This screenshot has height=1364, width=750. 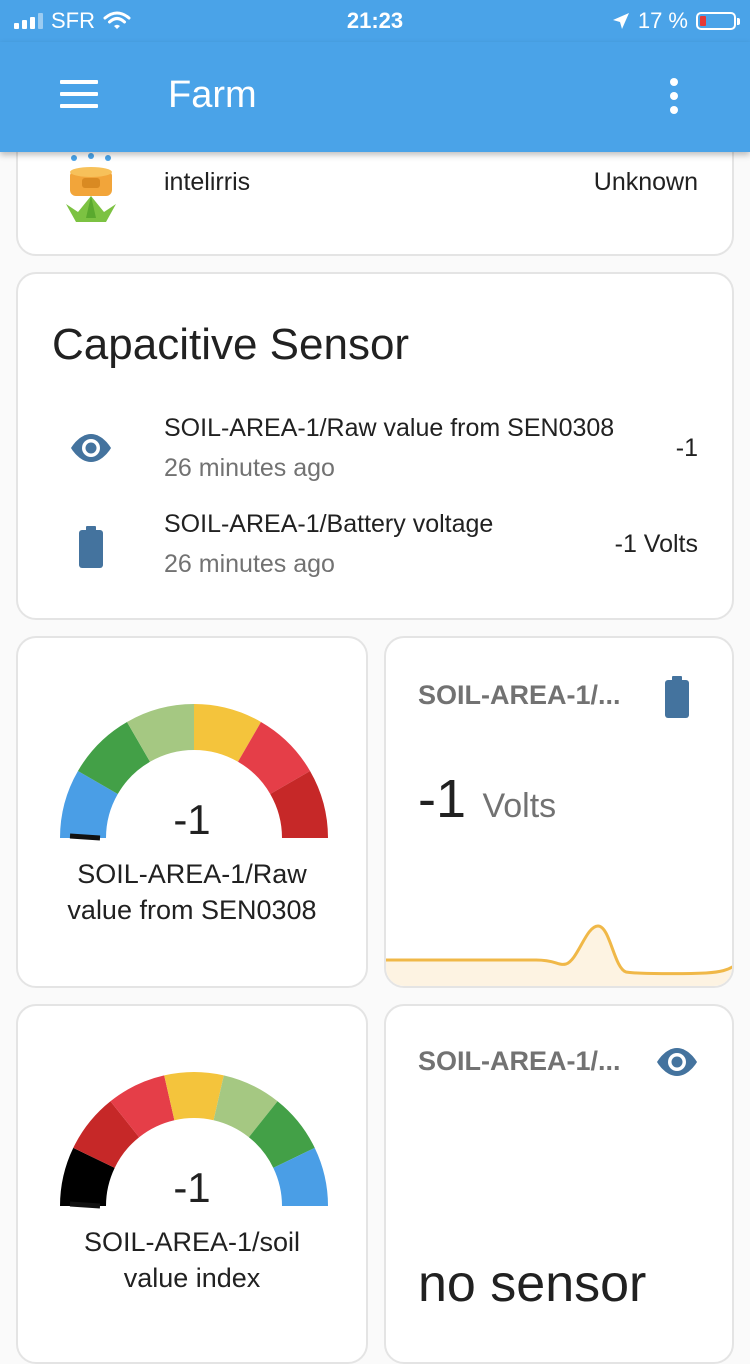 I want to click on entity-value: -1, so click(x=686, y=448).